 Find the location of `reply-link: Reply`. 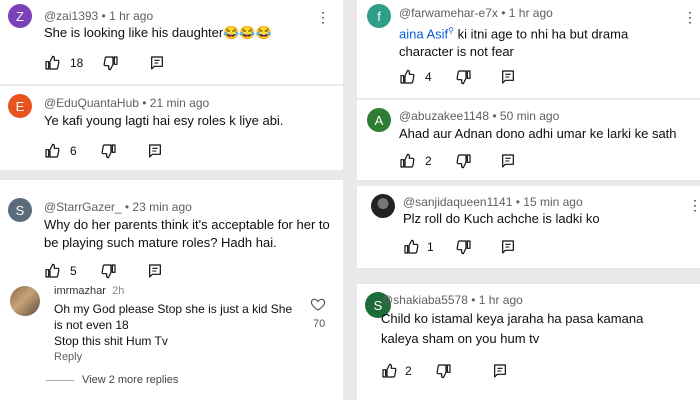

reply-link: Reply is located at coordinates (68, 357).